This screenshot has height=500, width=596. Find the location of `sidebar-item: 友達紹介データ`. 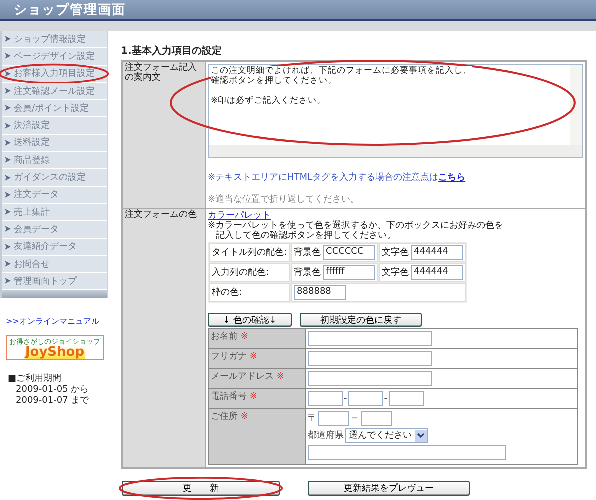

sidebar-item: 友達紹介データ is located at coordinates (54, 247).